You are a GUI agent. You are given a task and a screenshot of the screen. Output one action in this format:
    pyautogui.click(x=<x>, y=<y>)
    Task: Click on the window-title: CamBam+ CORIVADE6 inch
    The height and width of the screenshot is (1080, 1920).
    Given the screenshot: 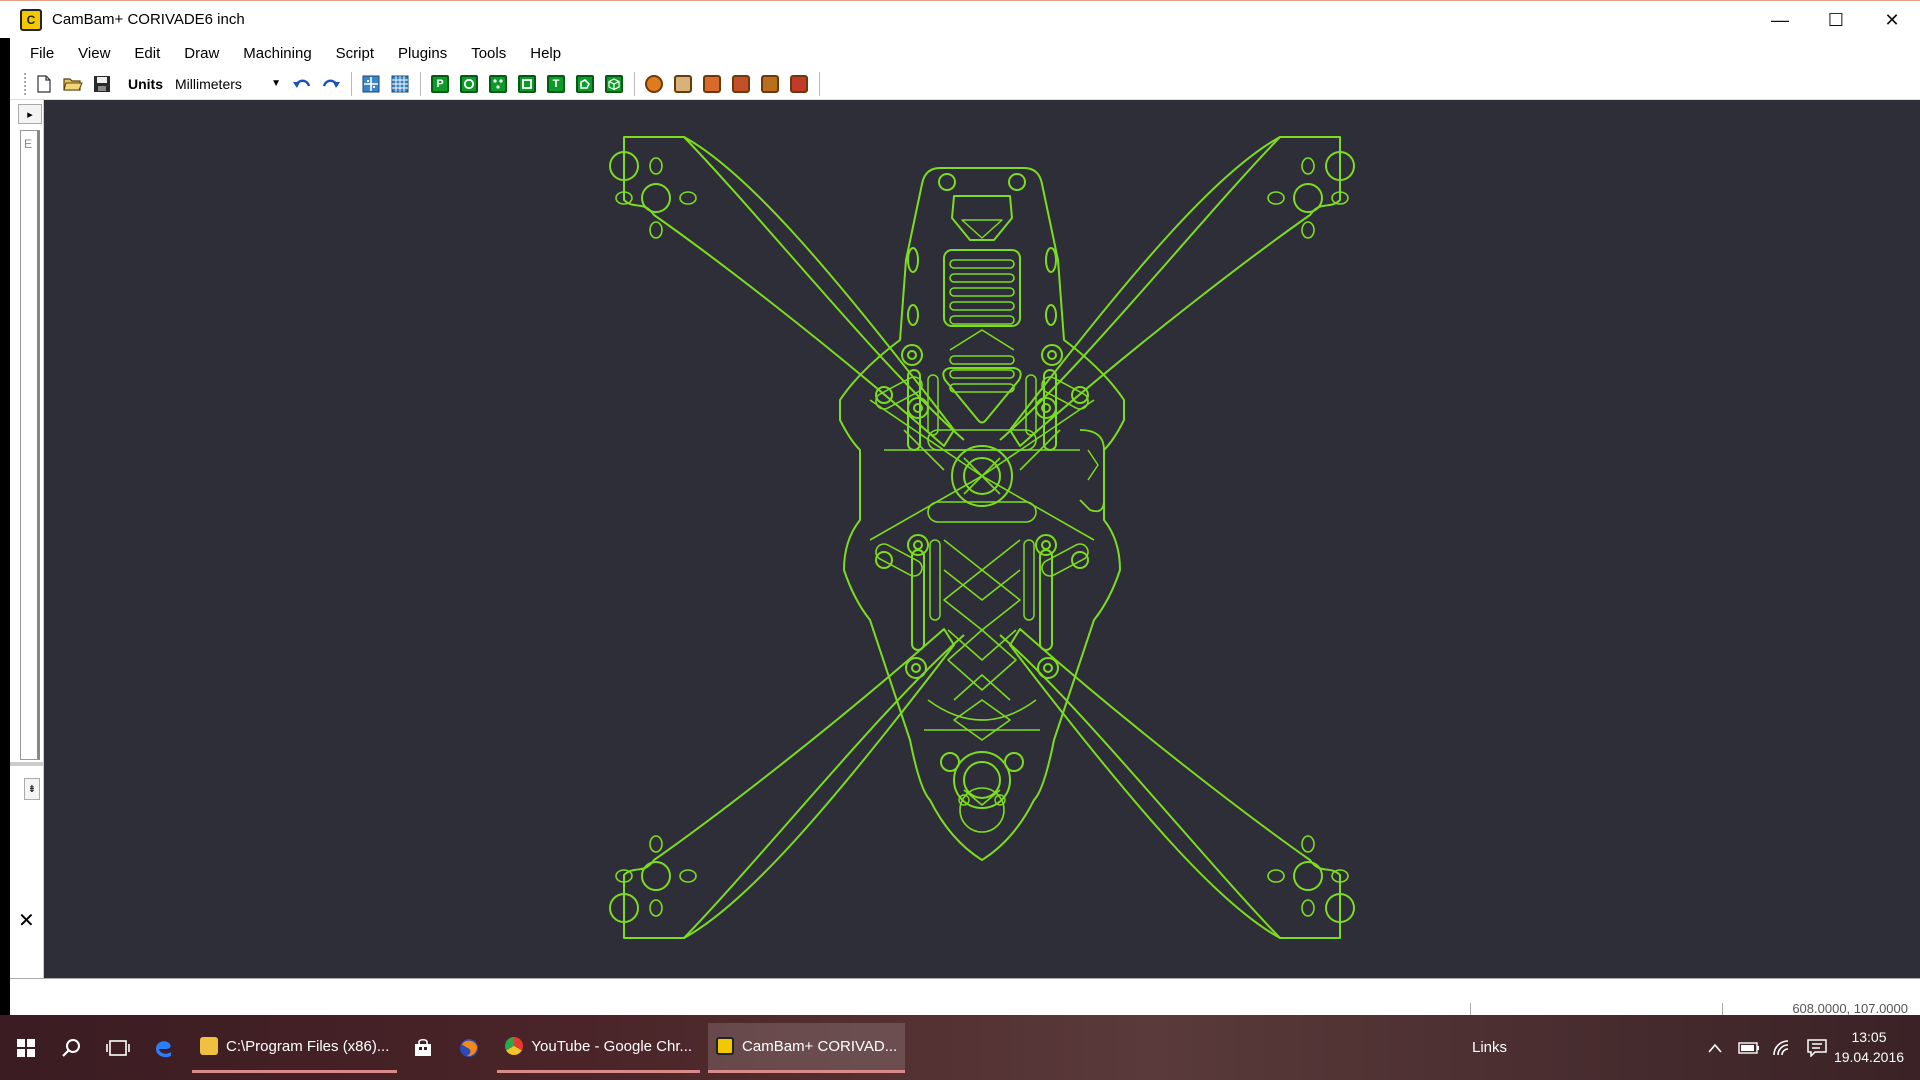 What is the action you would take?
    pyautogui.click(x=148, y=19)
    